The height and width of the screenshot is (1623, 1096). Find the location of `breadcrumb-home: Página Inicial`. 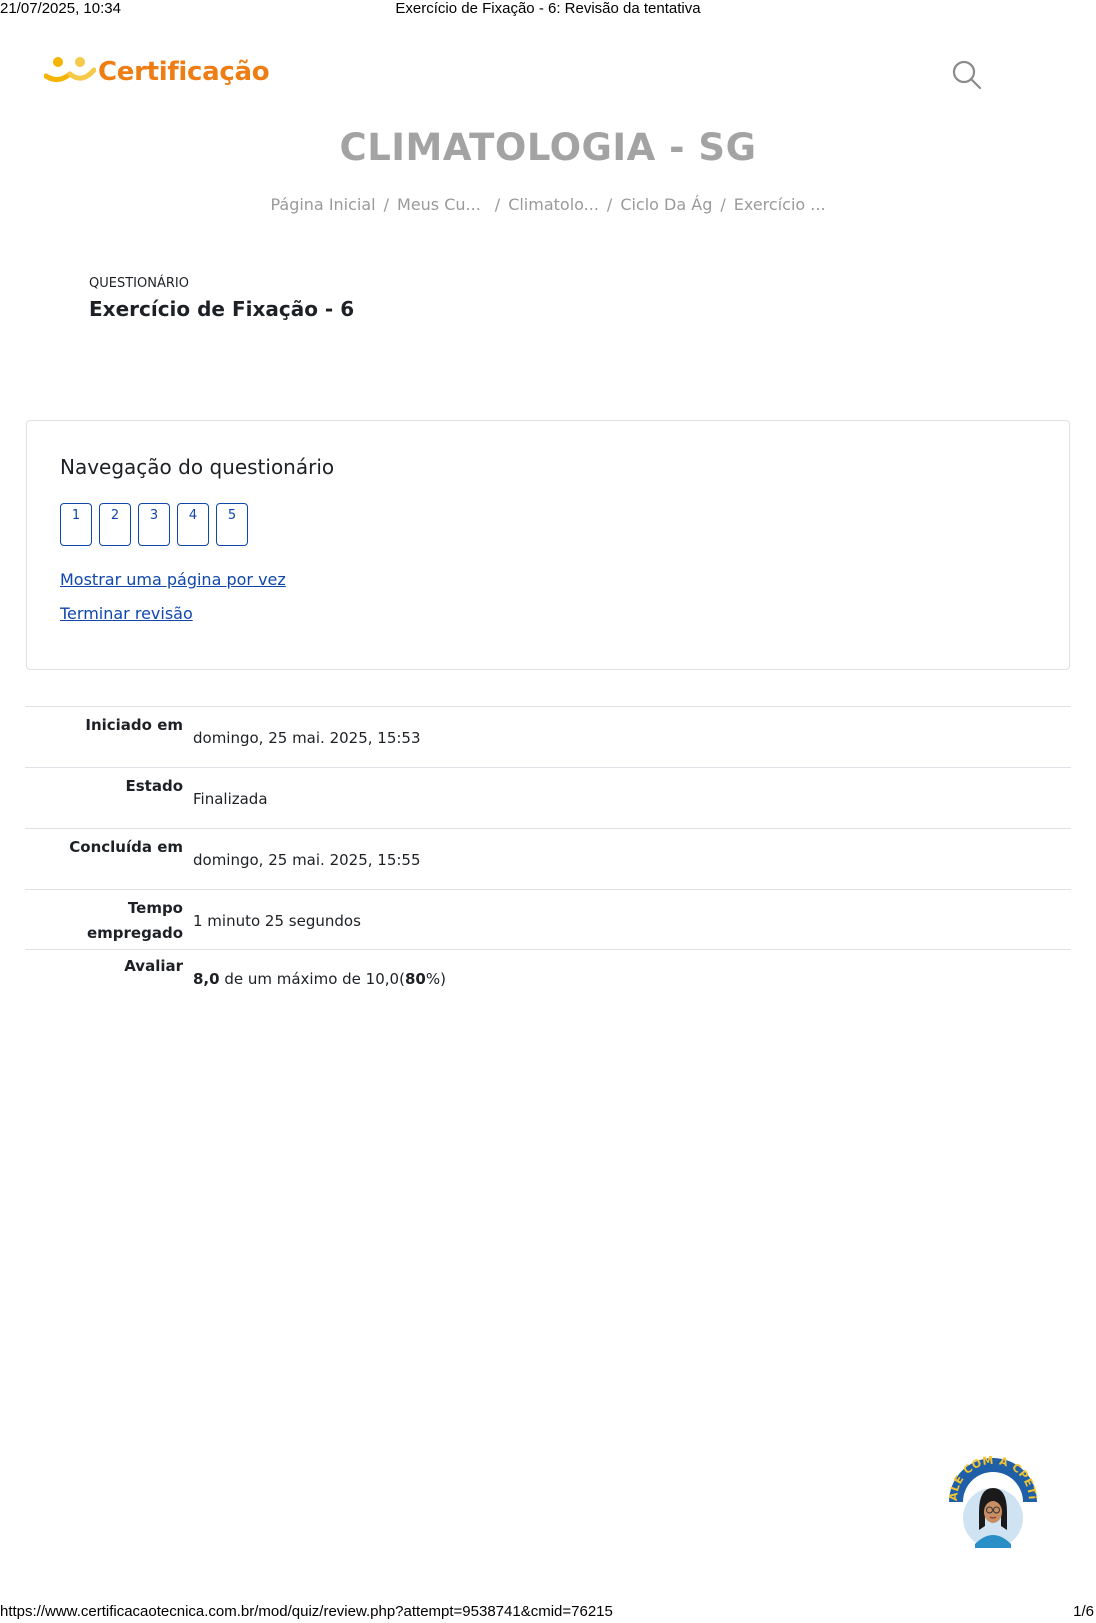

breadcrumb-home: Página Inicial is located at coordinates (322, 204).